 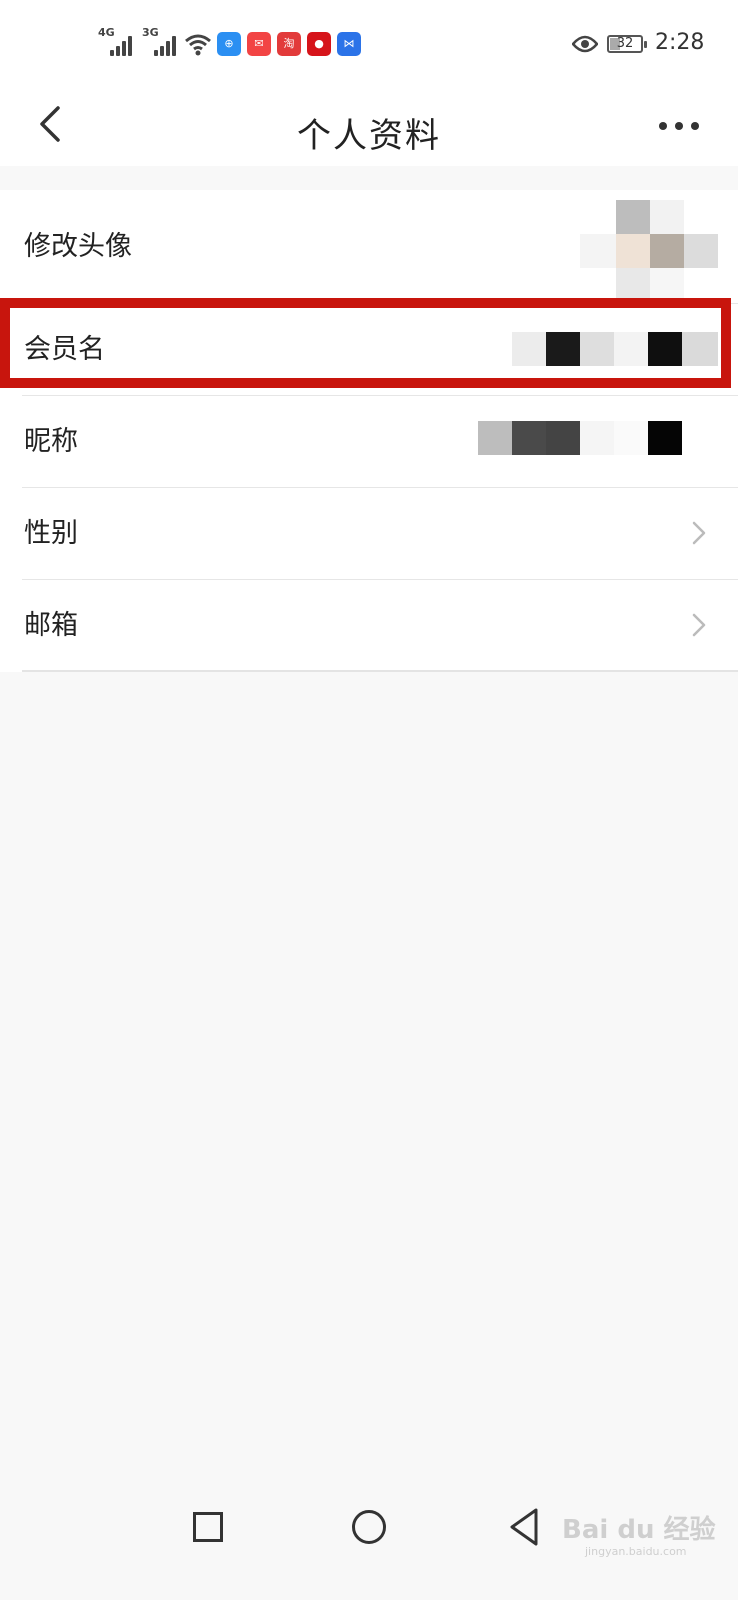 What do you see at coordinates (64, 349) in the screenshot?
I see `row-label-member-name: 会员名` at bounding box center [64, 349].